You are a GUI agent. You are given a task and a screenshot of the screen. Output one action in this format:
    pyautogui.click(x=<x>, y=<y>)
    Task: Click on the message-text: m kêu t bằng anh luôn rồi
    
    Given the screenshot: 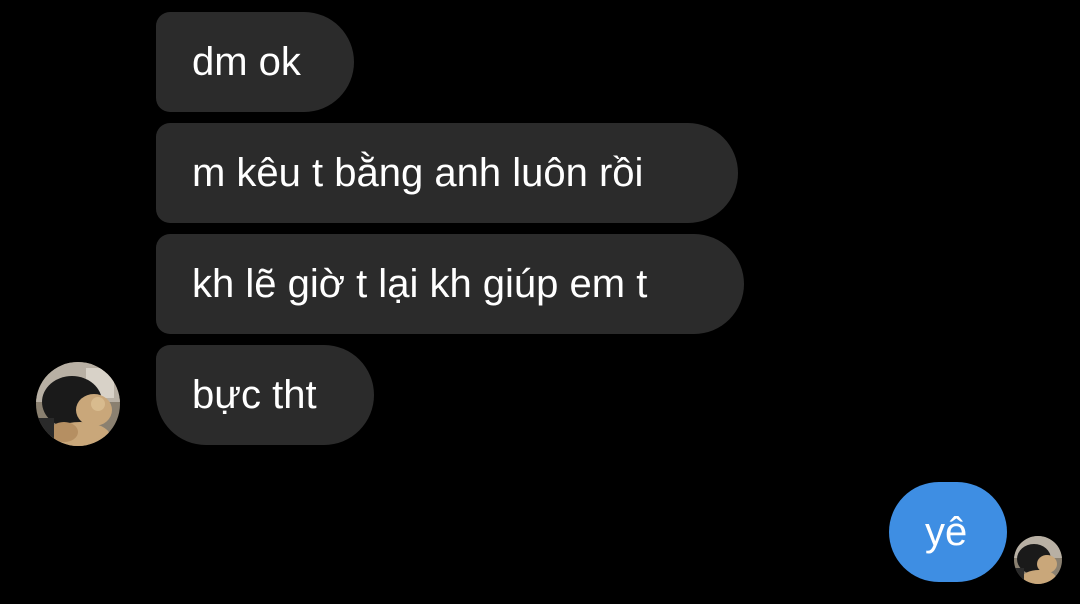 What is the action you would take?
    pyautogui.click(x=418, y=173)
    